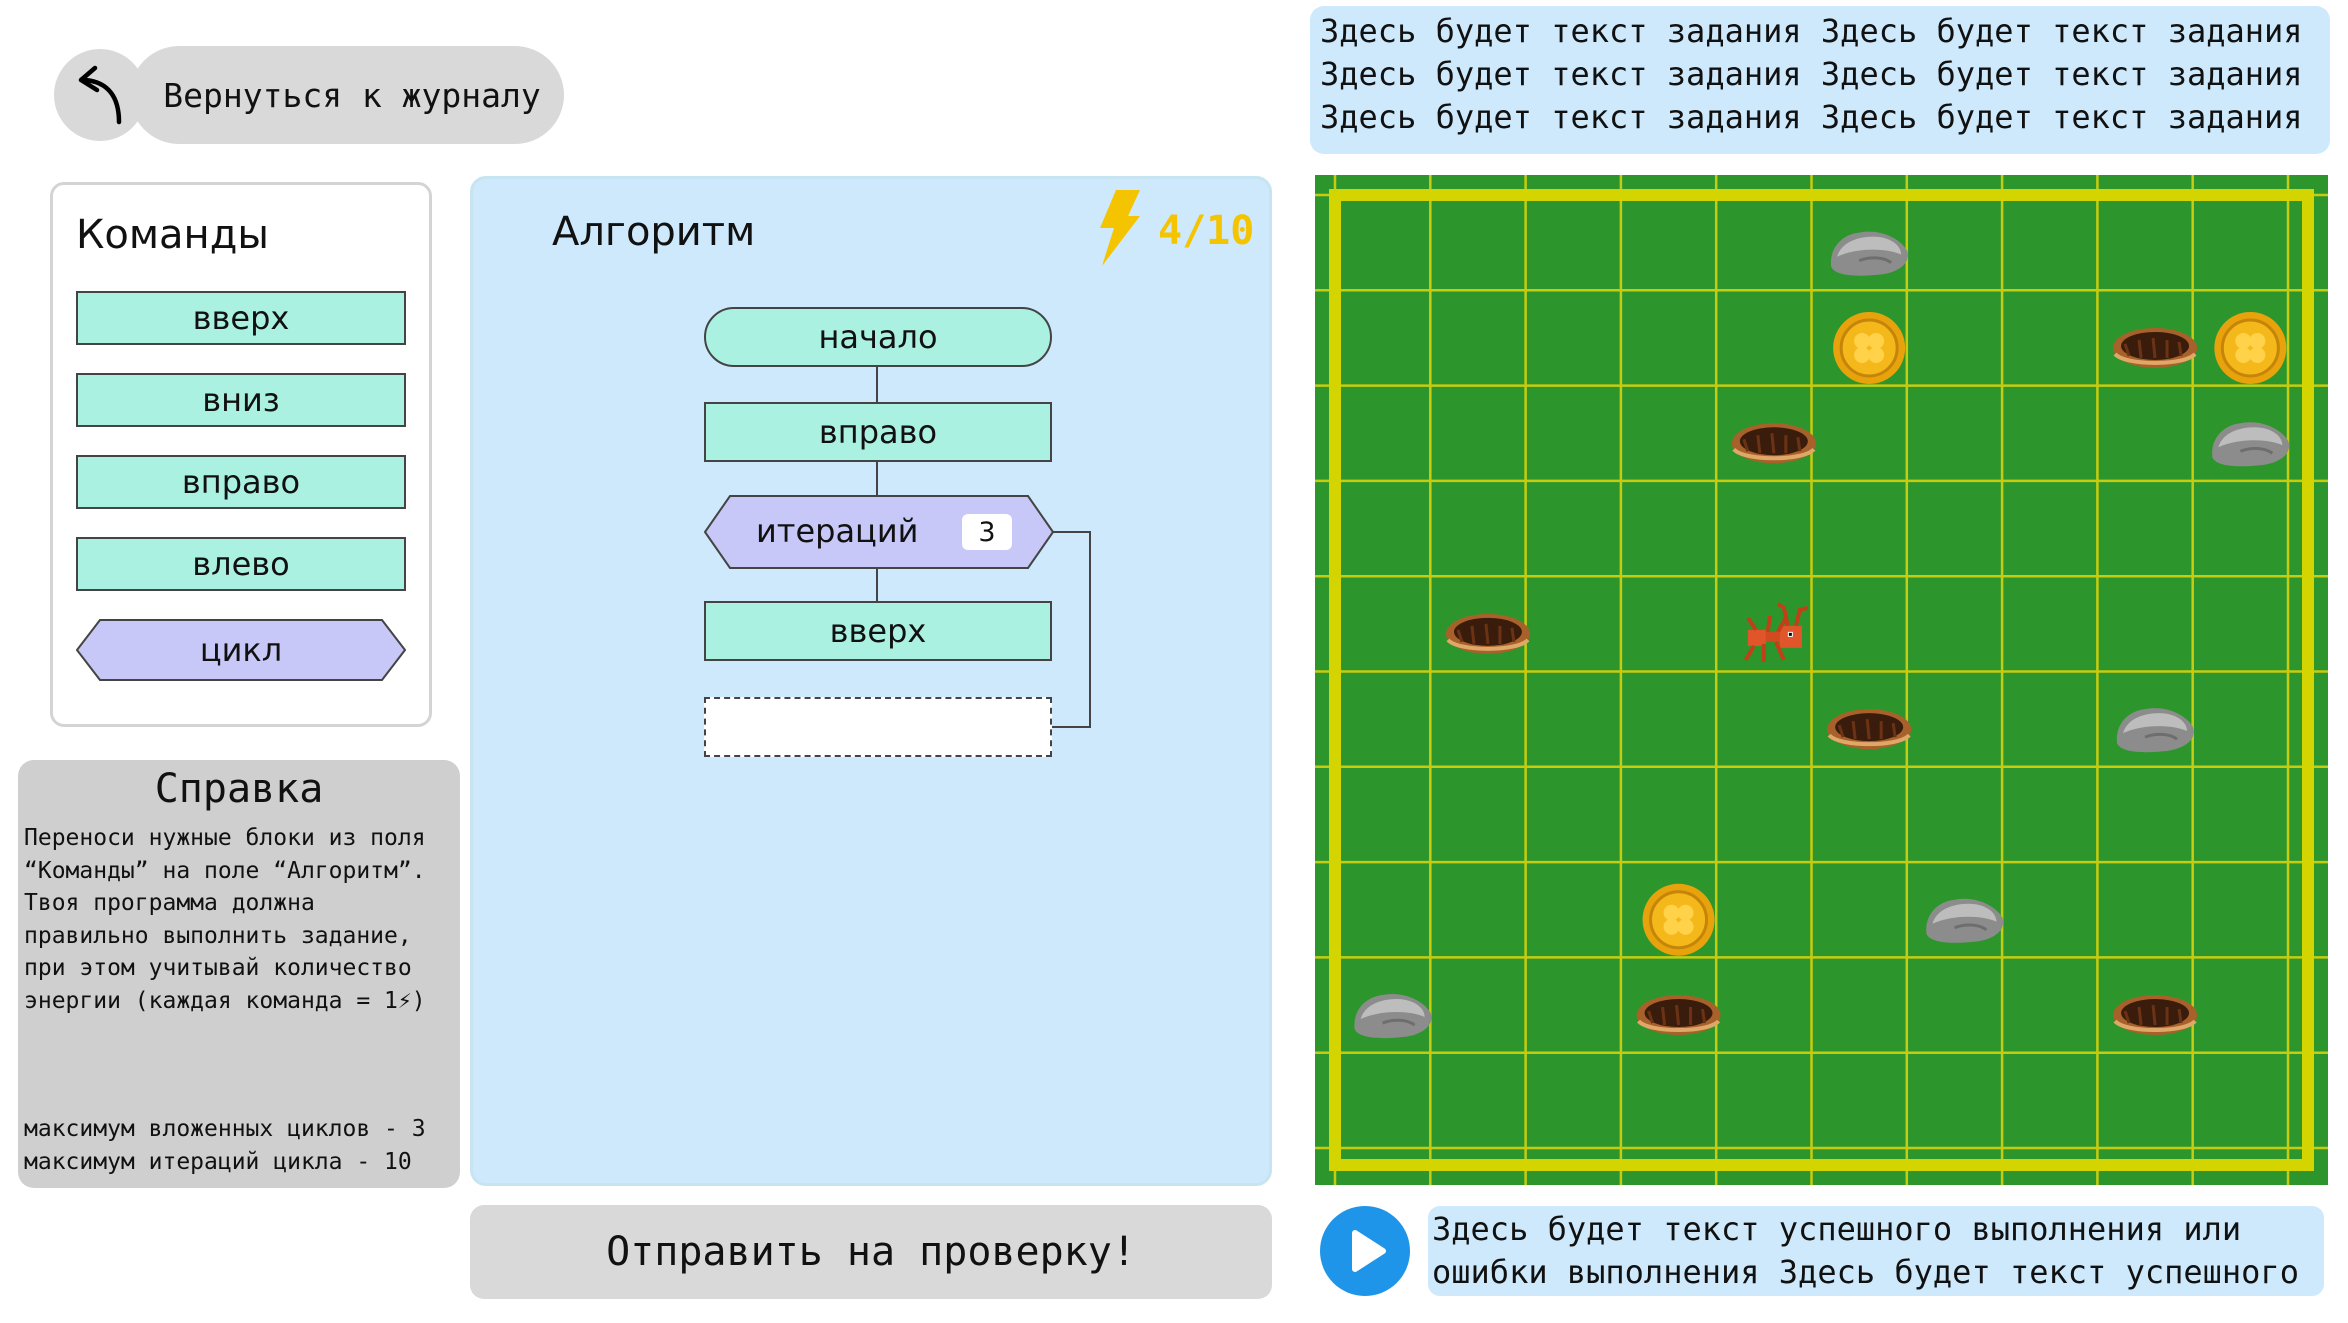  I want to click on command-right-block: вправо, so click(241, 482).